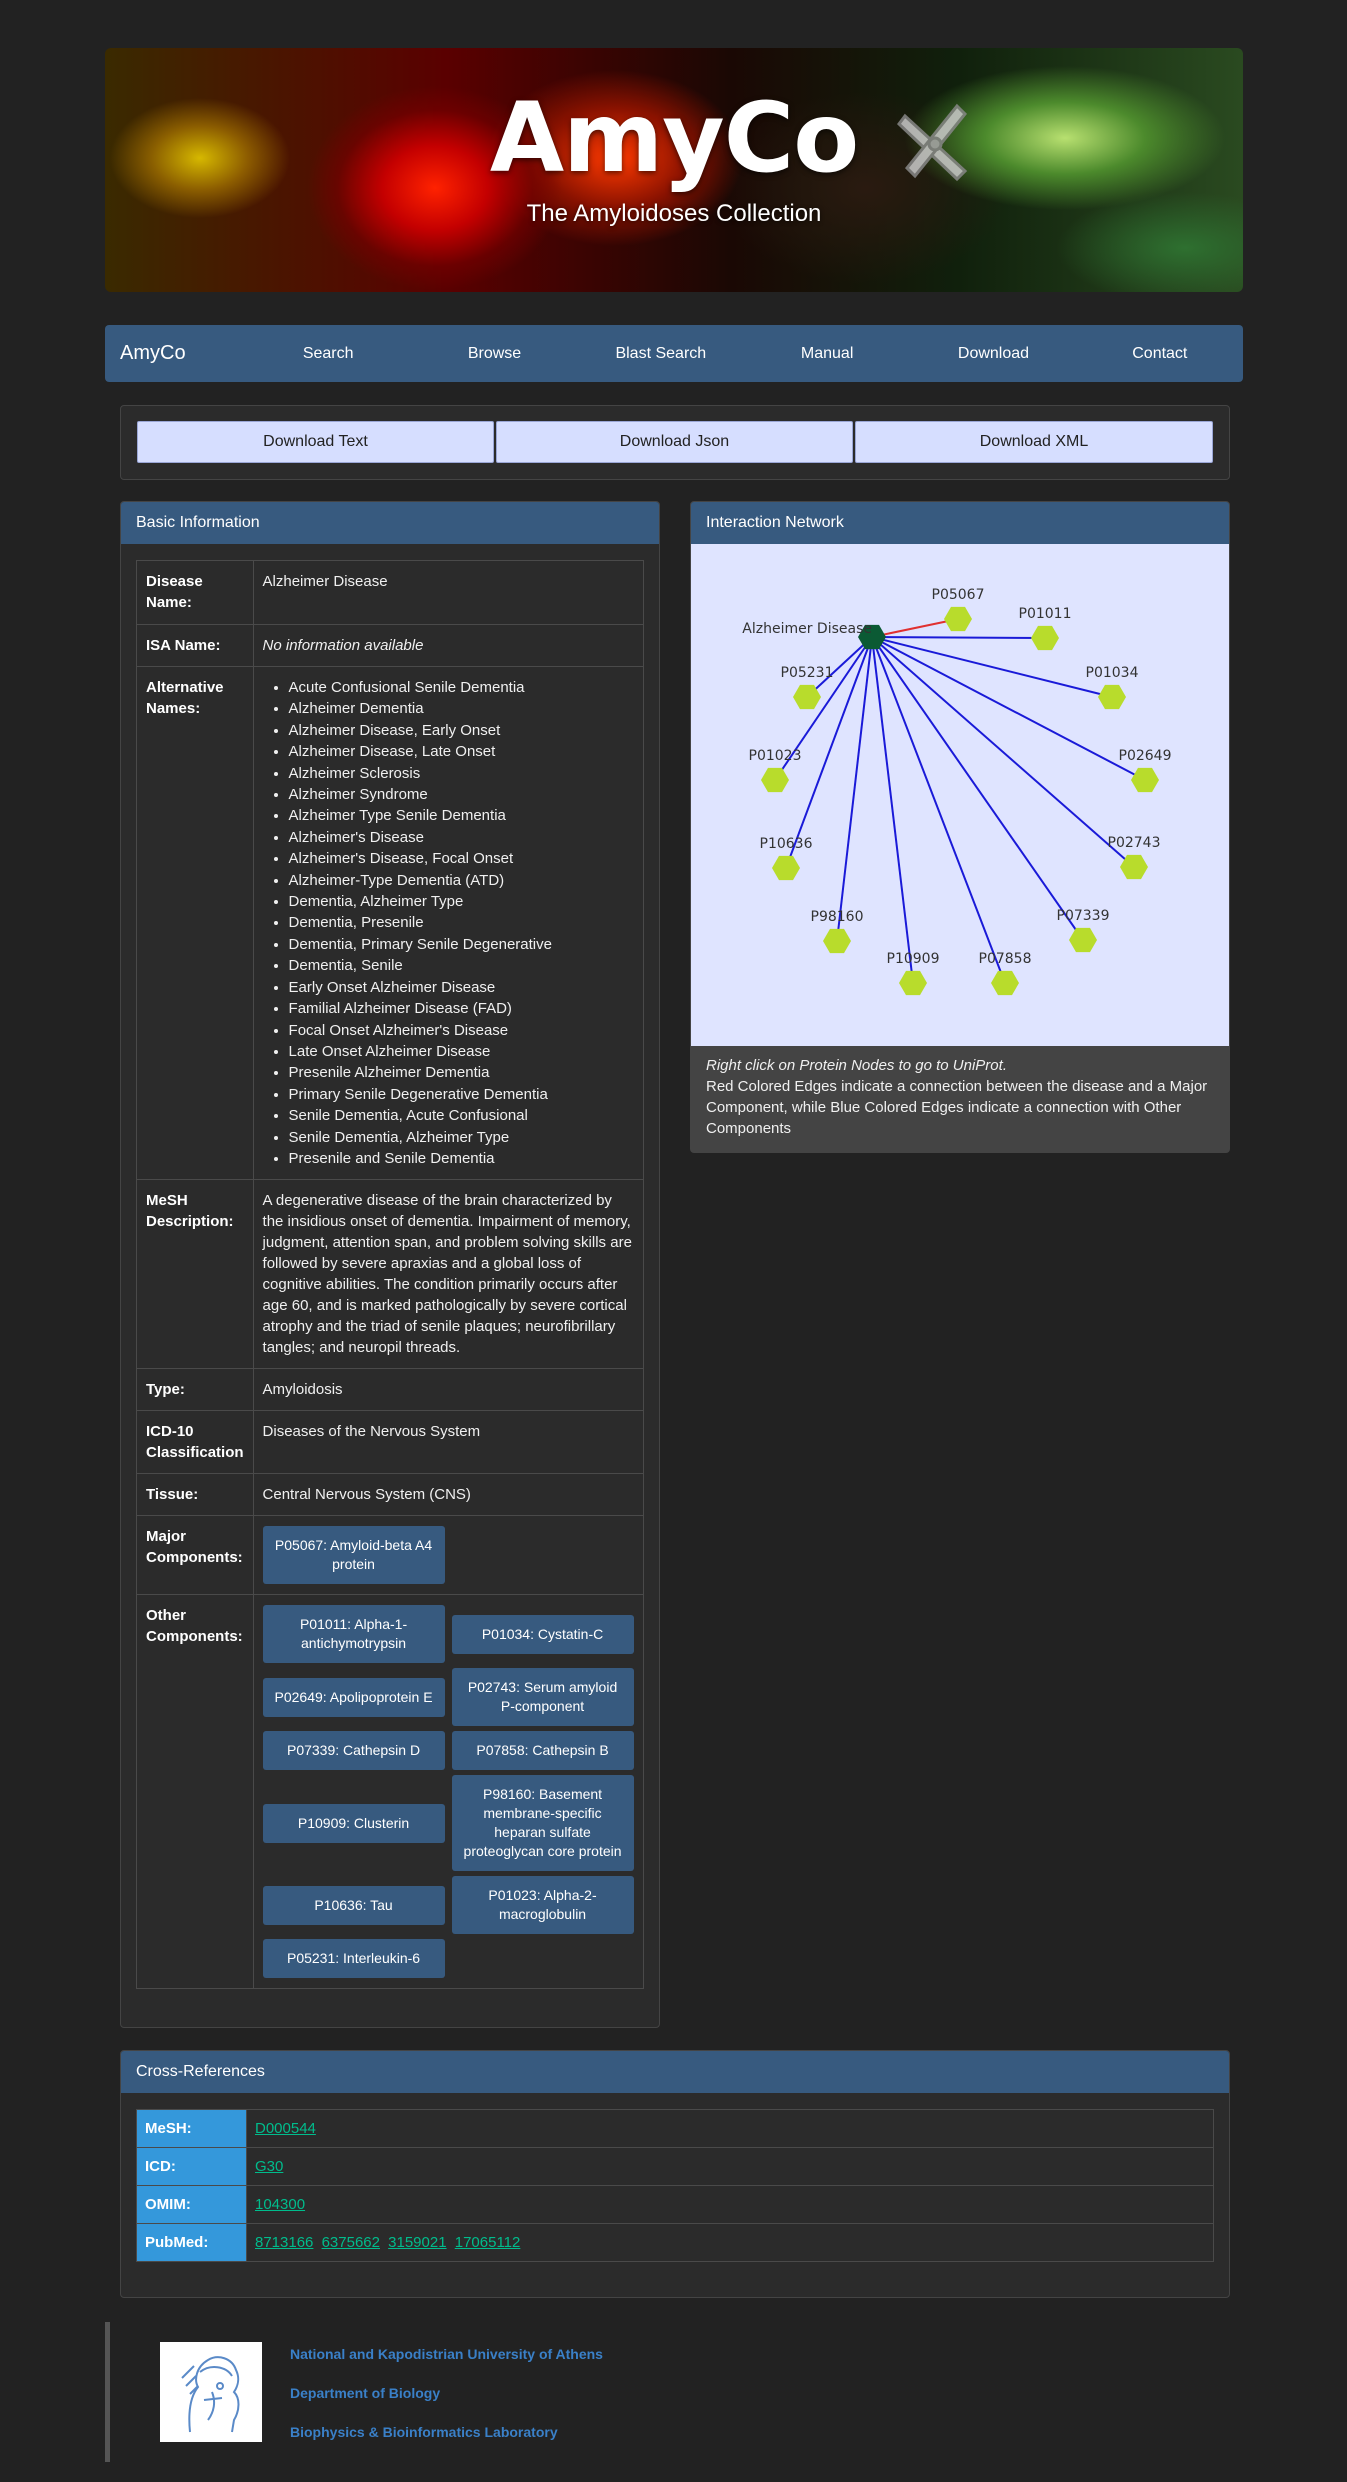  What do you see at coordinates (353, 1959) in the screenshot?
I see `component-button-p05231: P05231: Interleukin-6` at bounding box center [353, 1959].